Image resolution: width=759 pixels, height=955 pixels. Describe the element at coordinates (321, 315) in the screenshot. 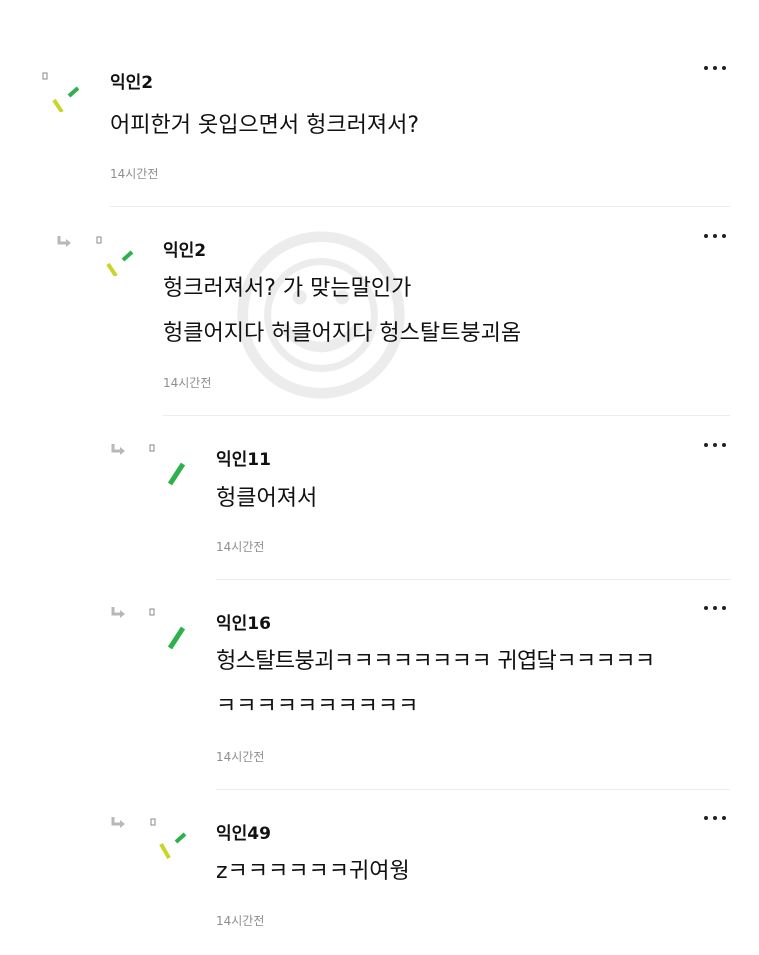

I see `smiley-watermark-icon` at that location.